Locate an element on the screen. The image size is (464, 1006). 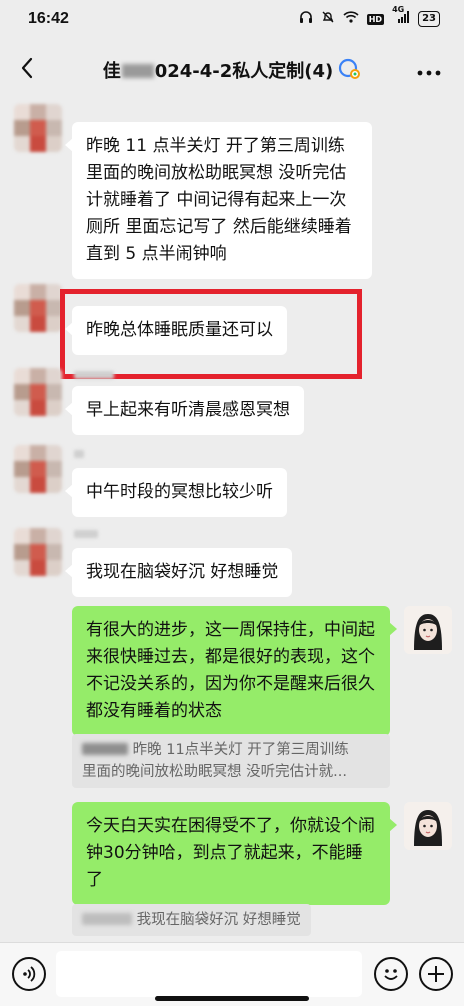
status-icons: HD 4G 23 is located at coordinates (369, 16).